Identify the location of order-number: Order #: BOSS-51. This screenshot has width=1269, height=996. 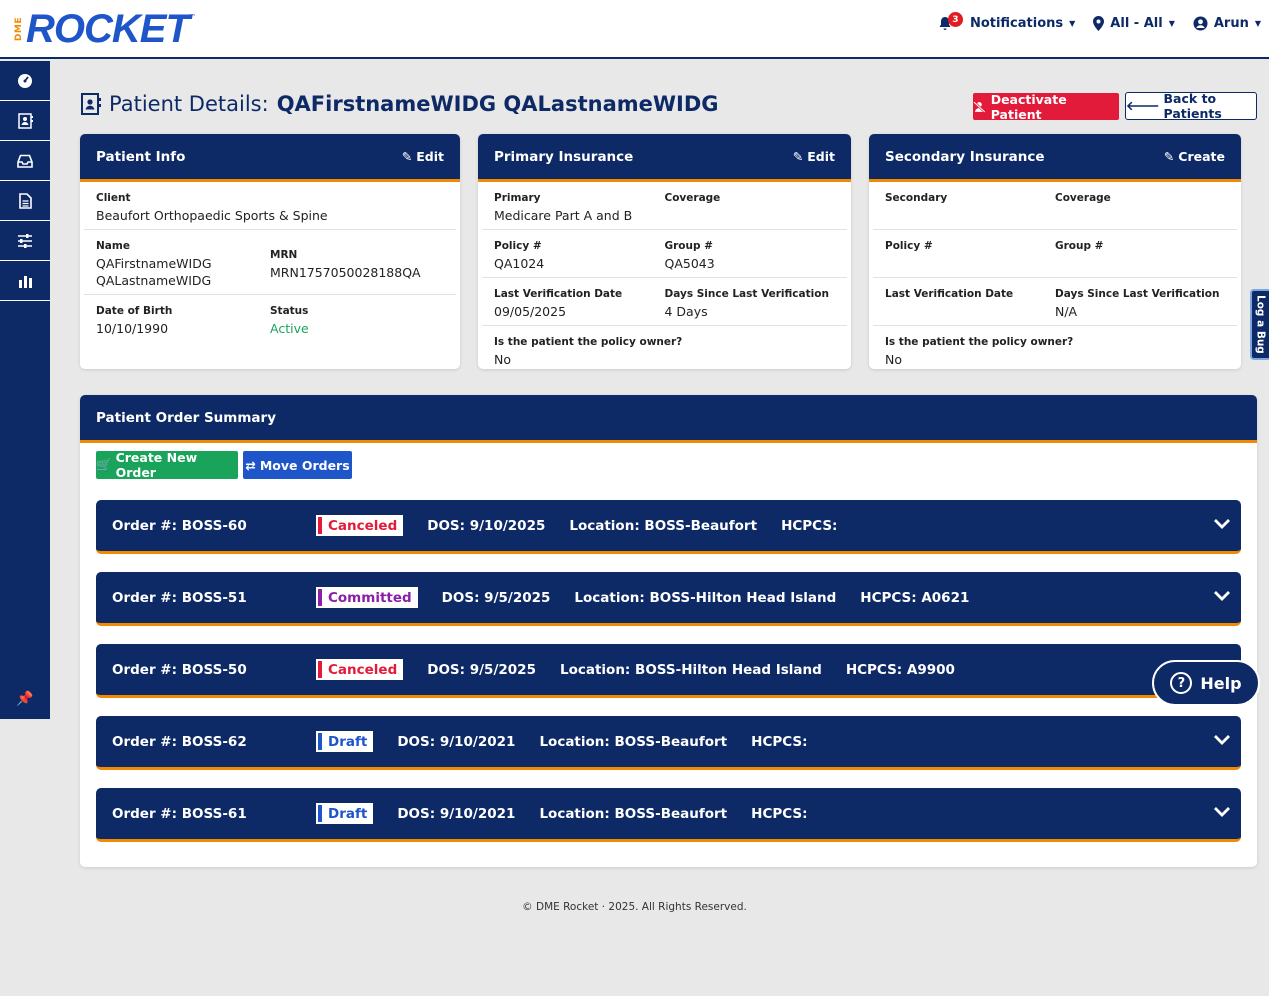
(179, 597).